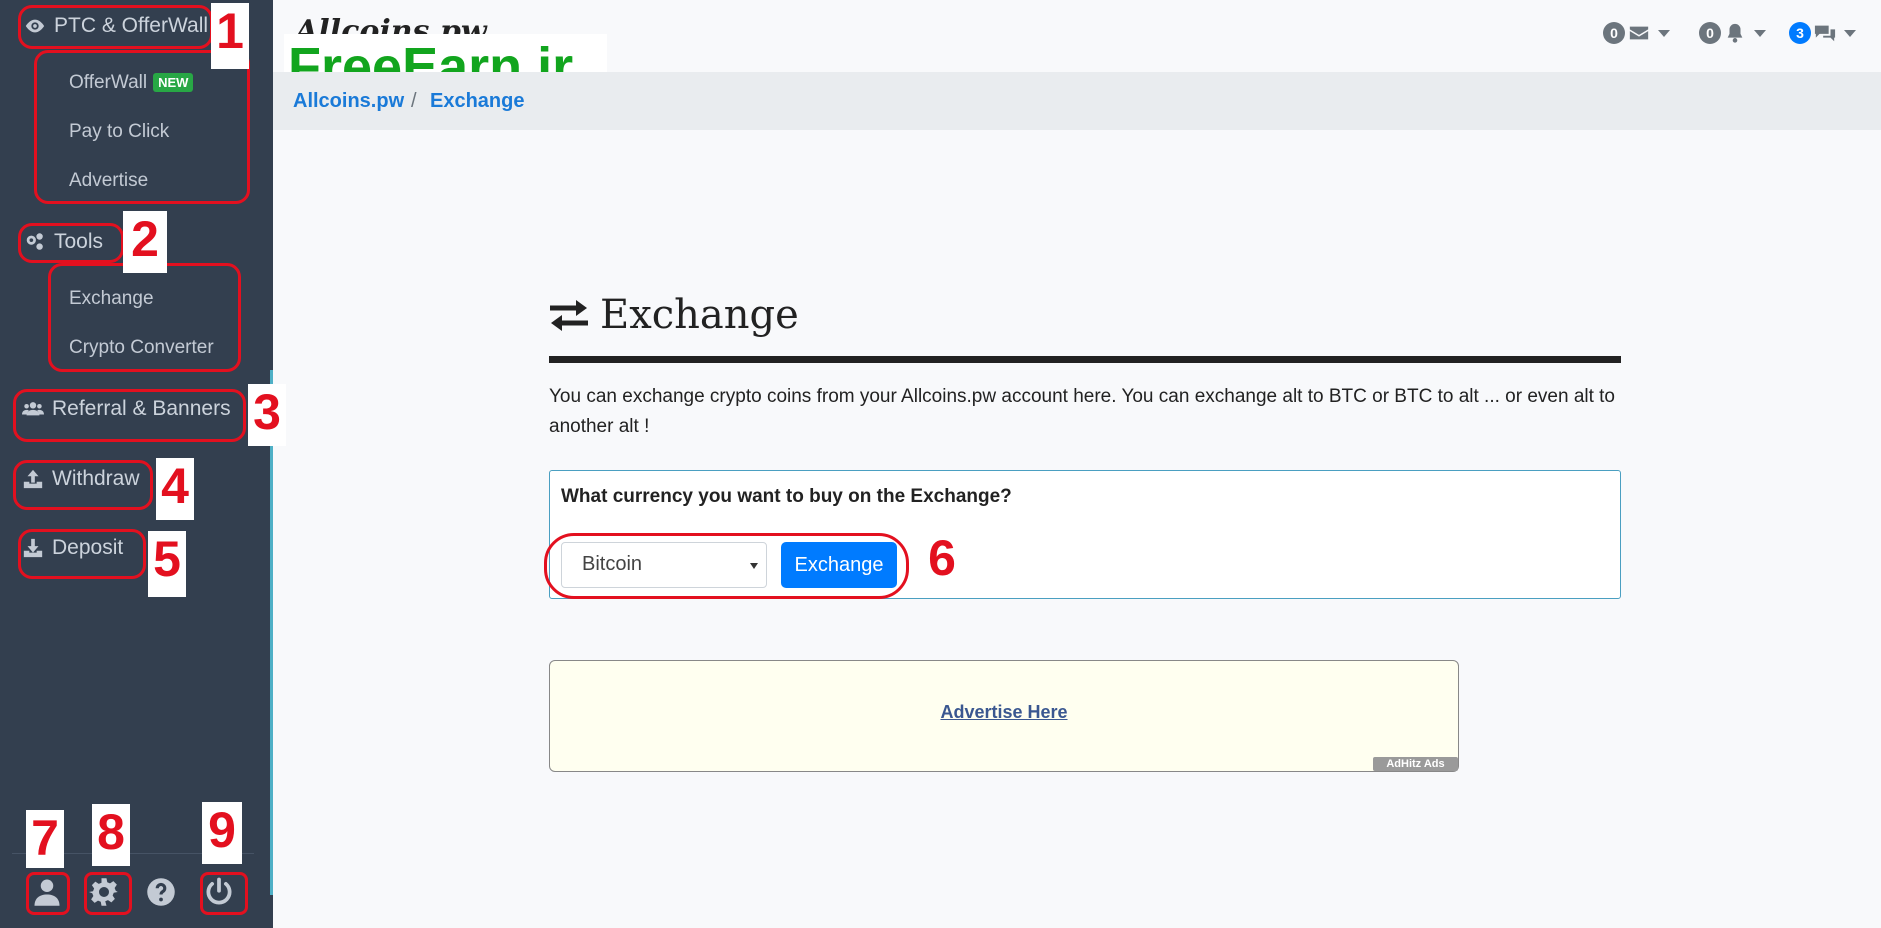 Image resolution: width=1881 pixels, height=928 pixels. Describe the element at coordinates (267, 415) in the screenshot. I see `annotation-number-3: 3` at that location.